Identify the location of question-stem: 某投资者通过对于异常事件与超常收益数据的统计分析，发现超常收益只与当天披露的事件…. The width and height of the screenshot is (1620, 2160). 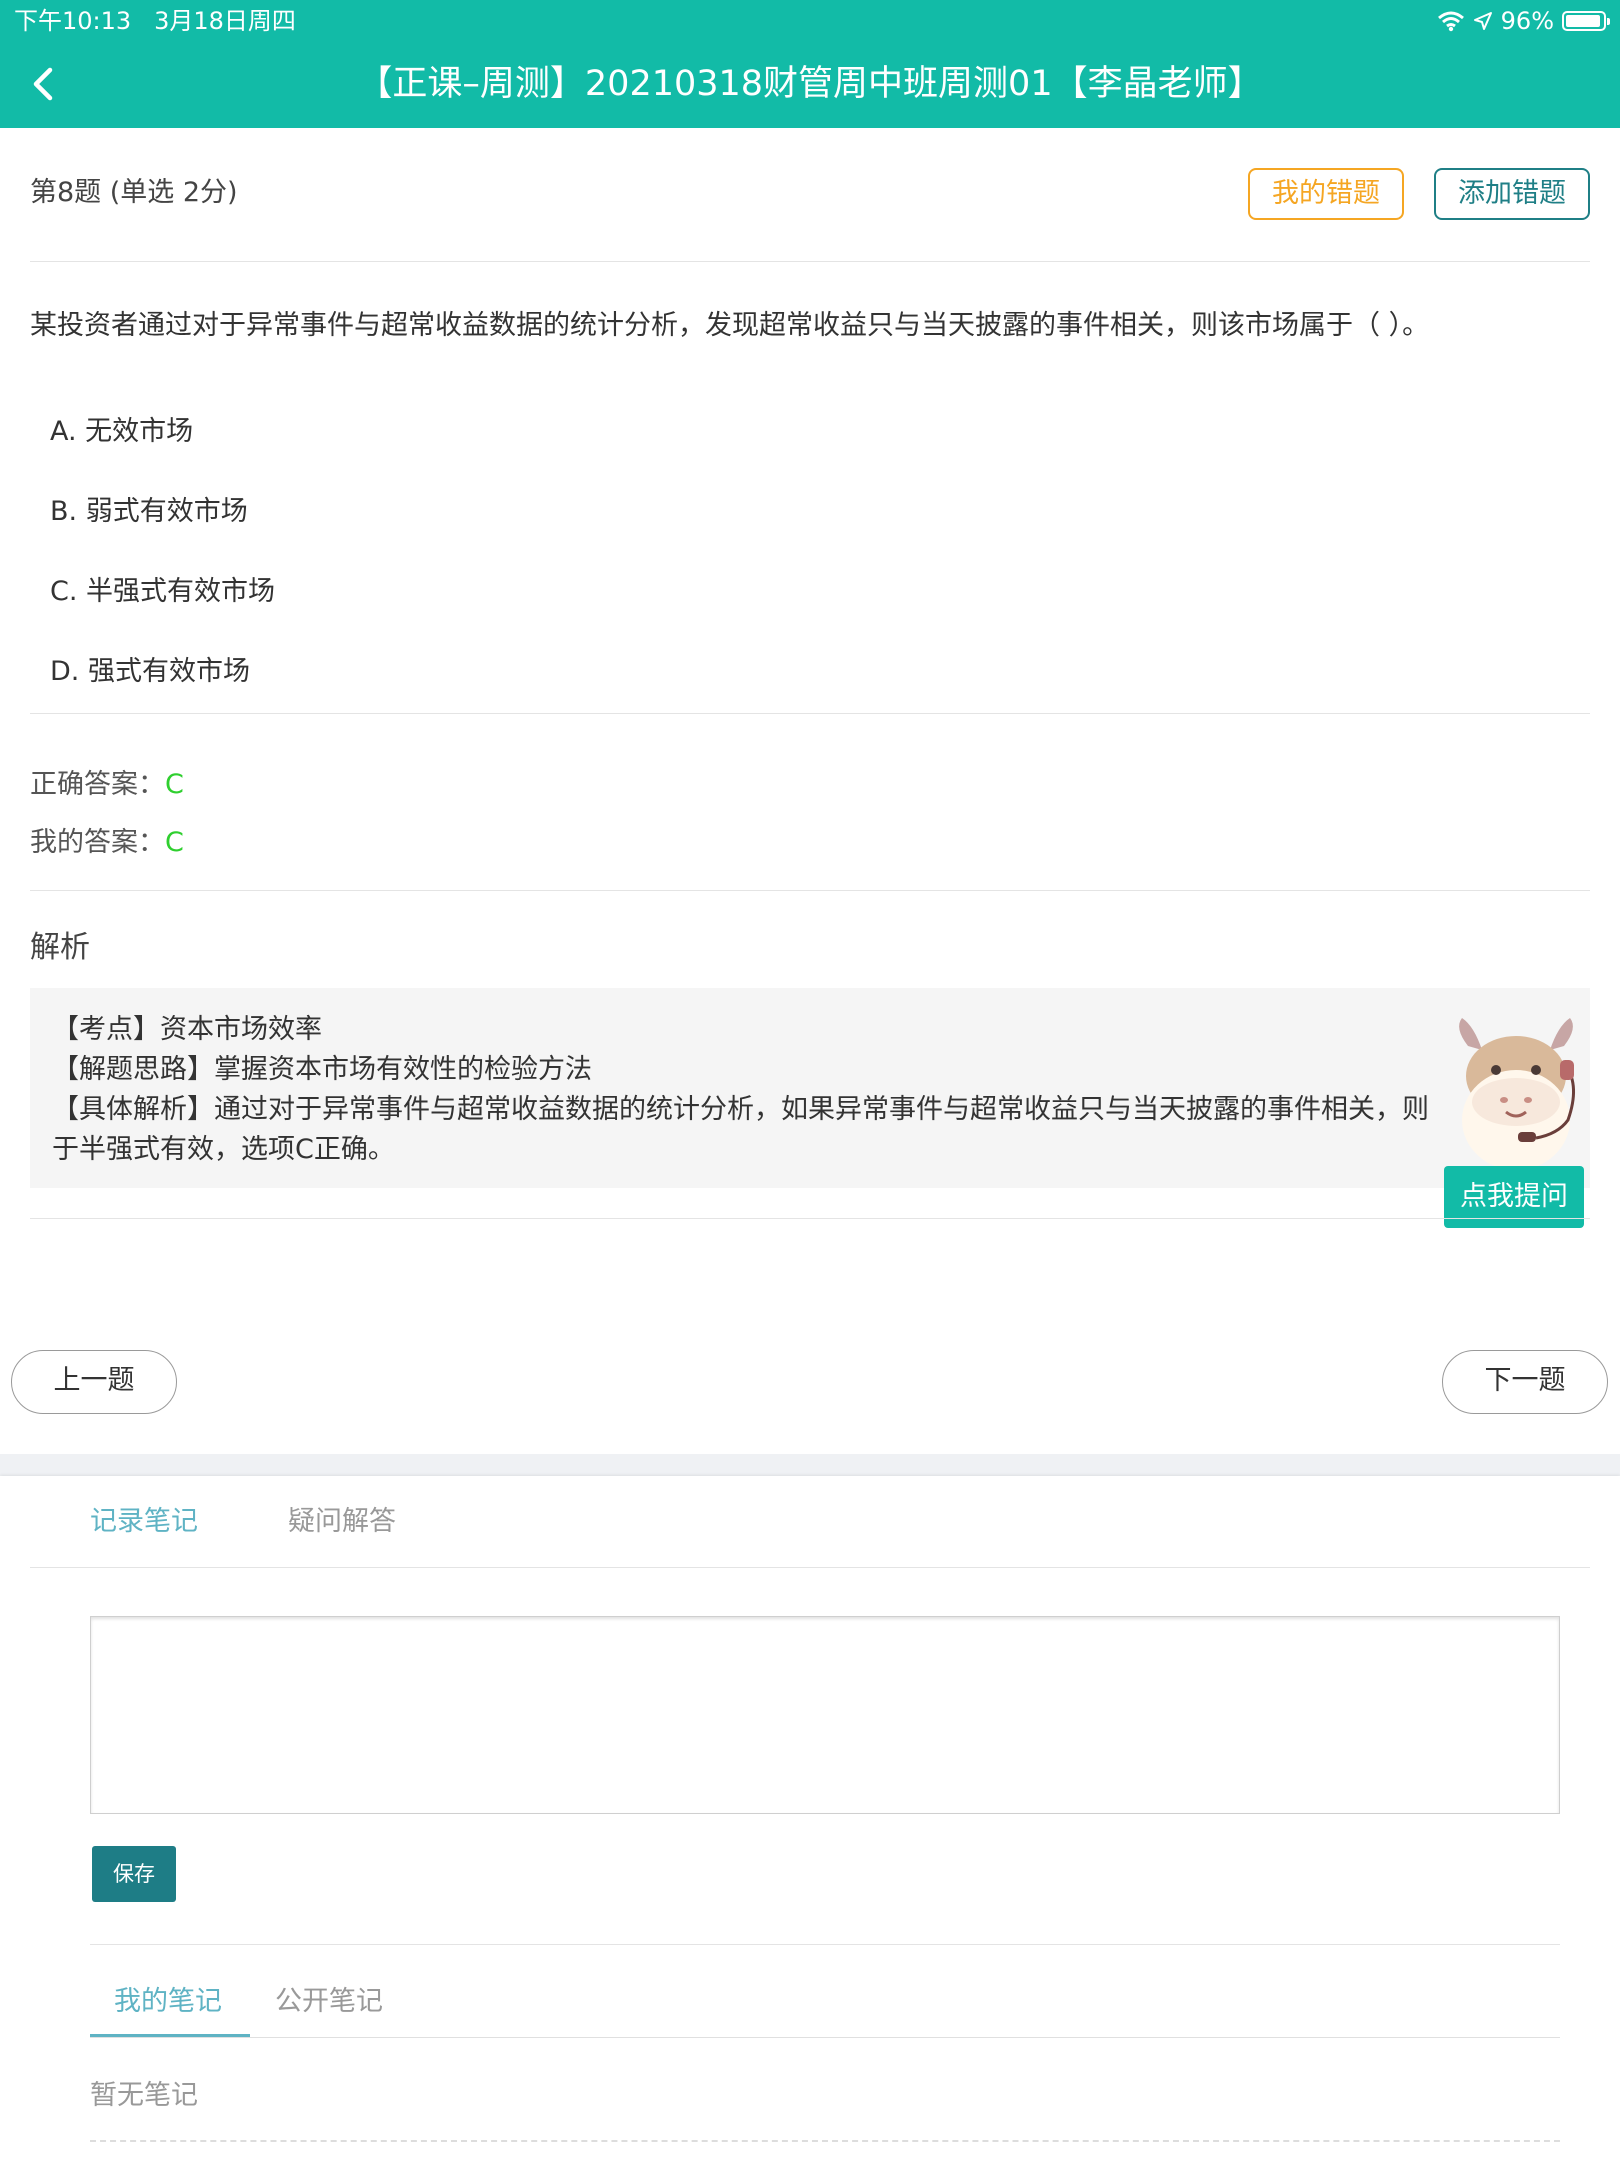
(730, 325).